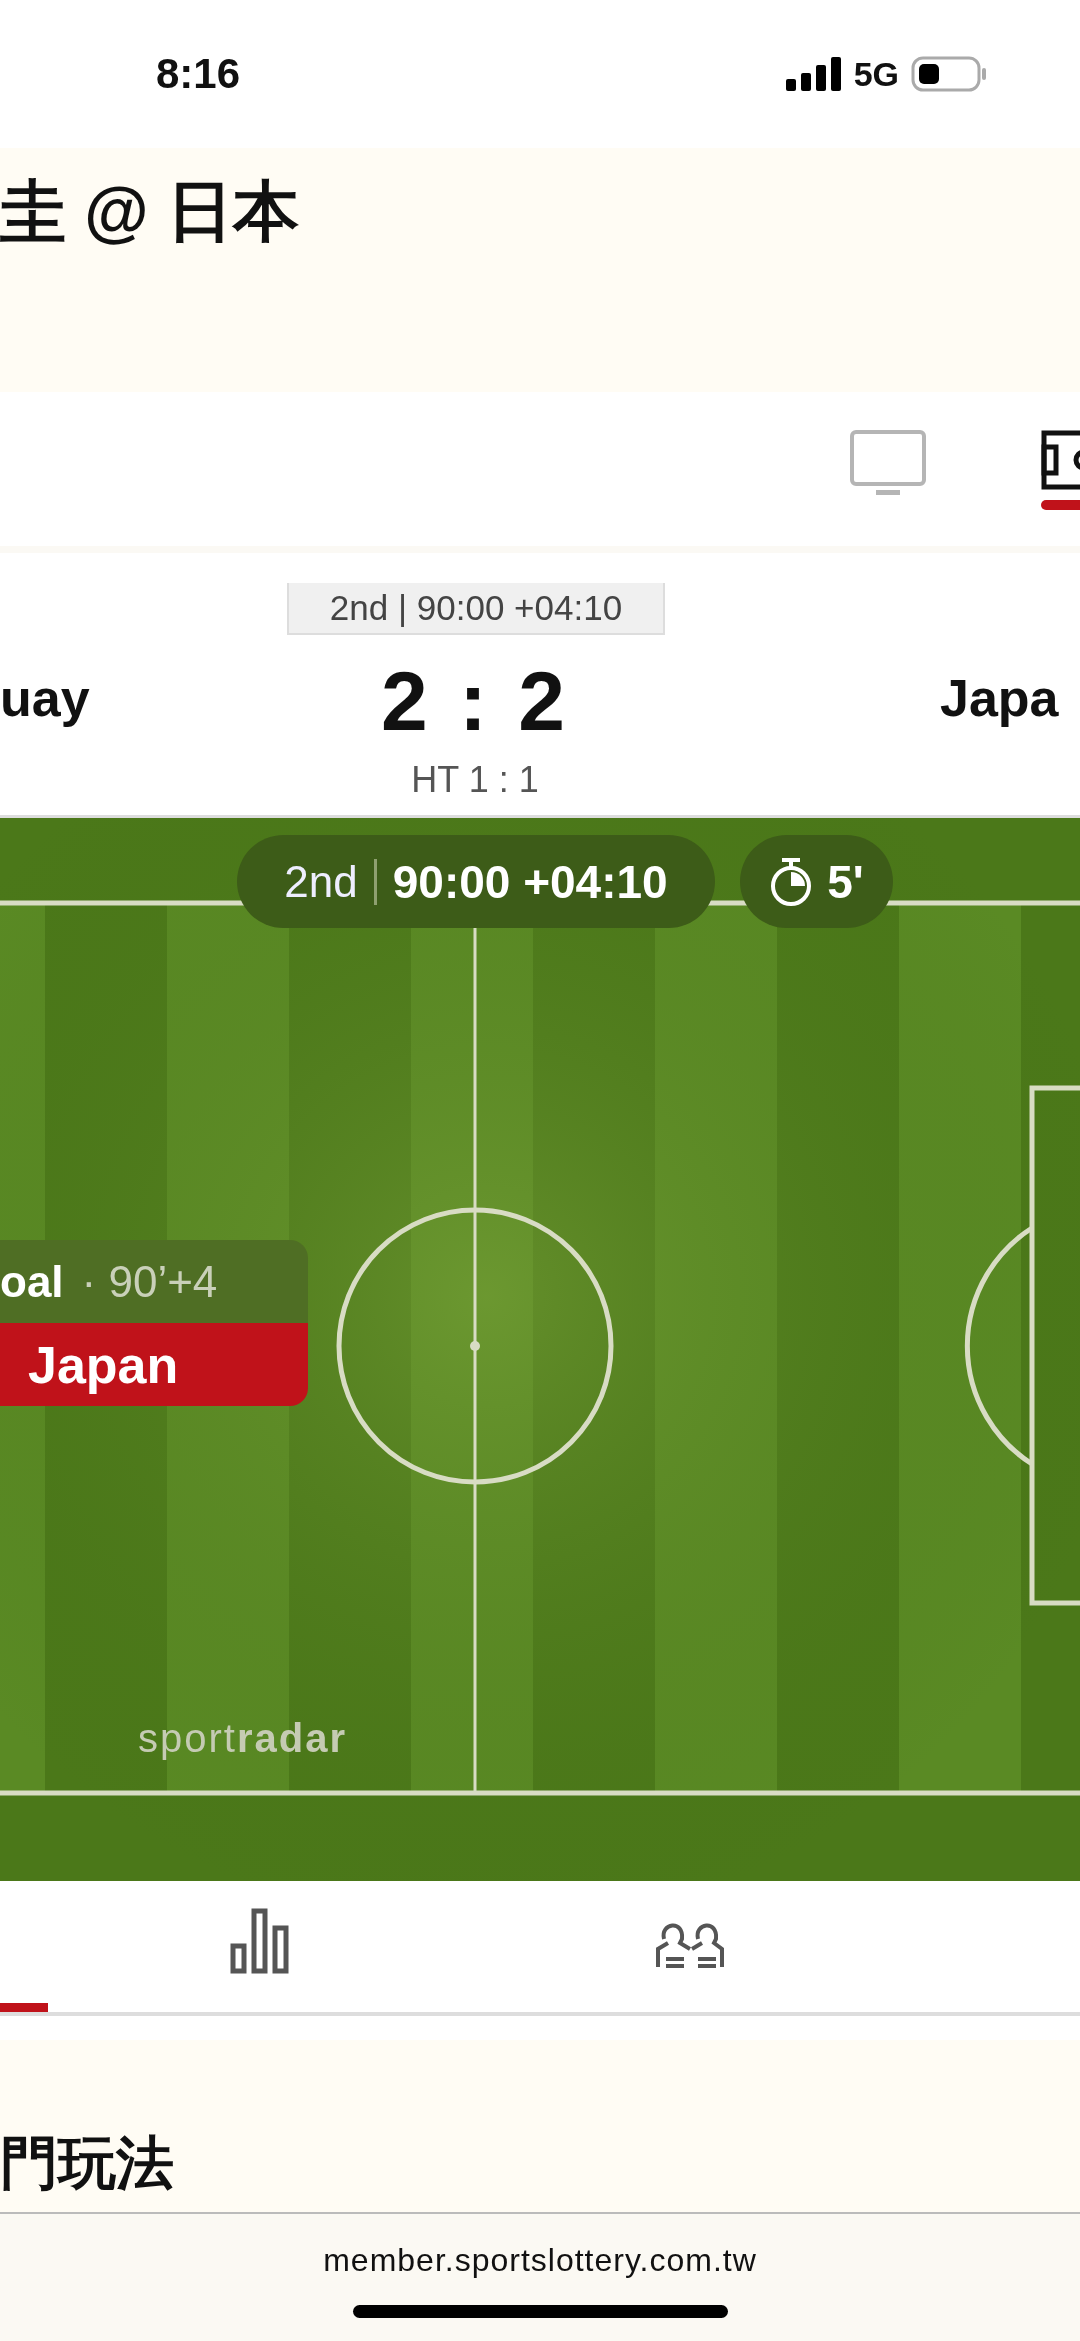 The image size is (1080, 2341). Describe the element at coordinates (791, 881) in the screenshot. I see `stopwatch-icon` at that location.